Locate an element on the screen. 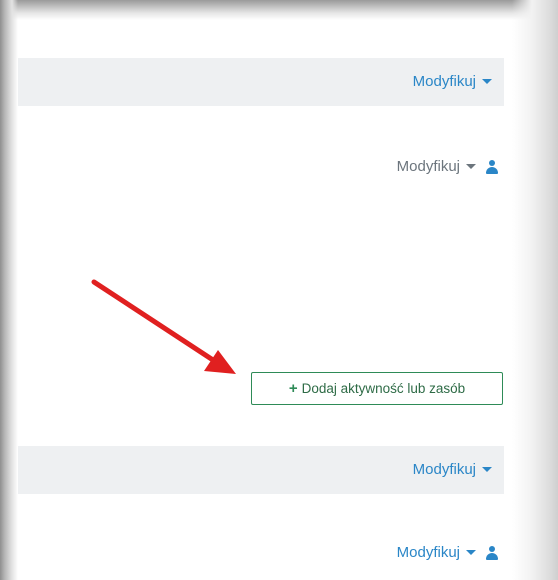 The height and width of the screenshot is (580, 558). frame-shadow-top is located at coordinates (279, 10).